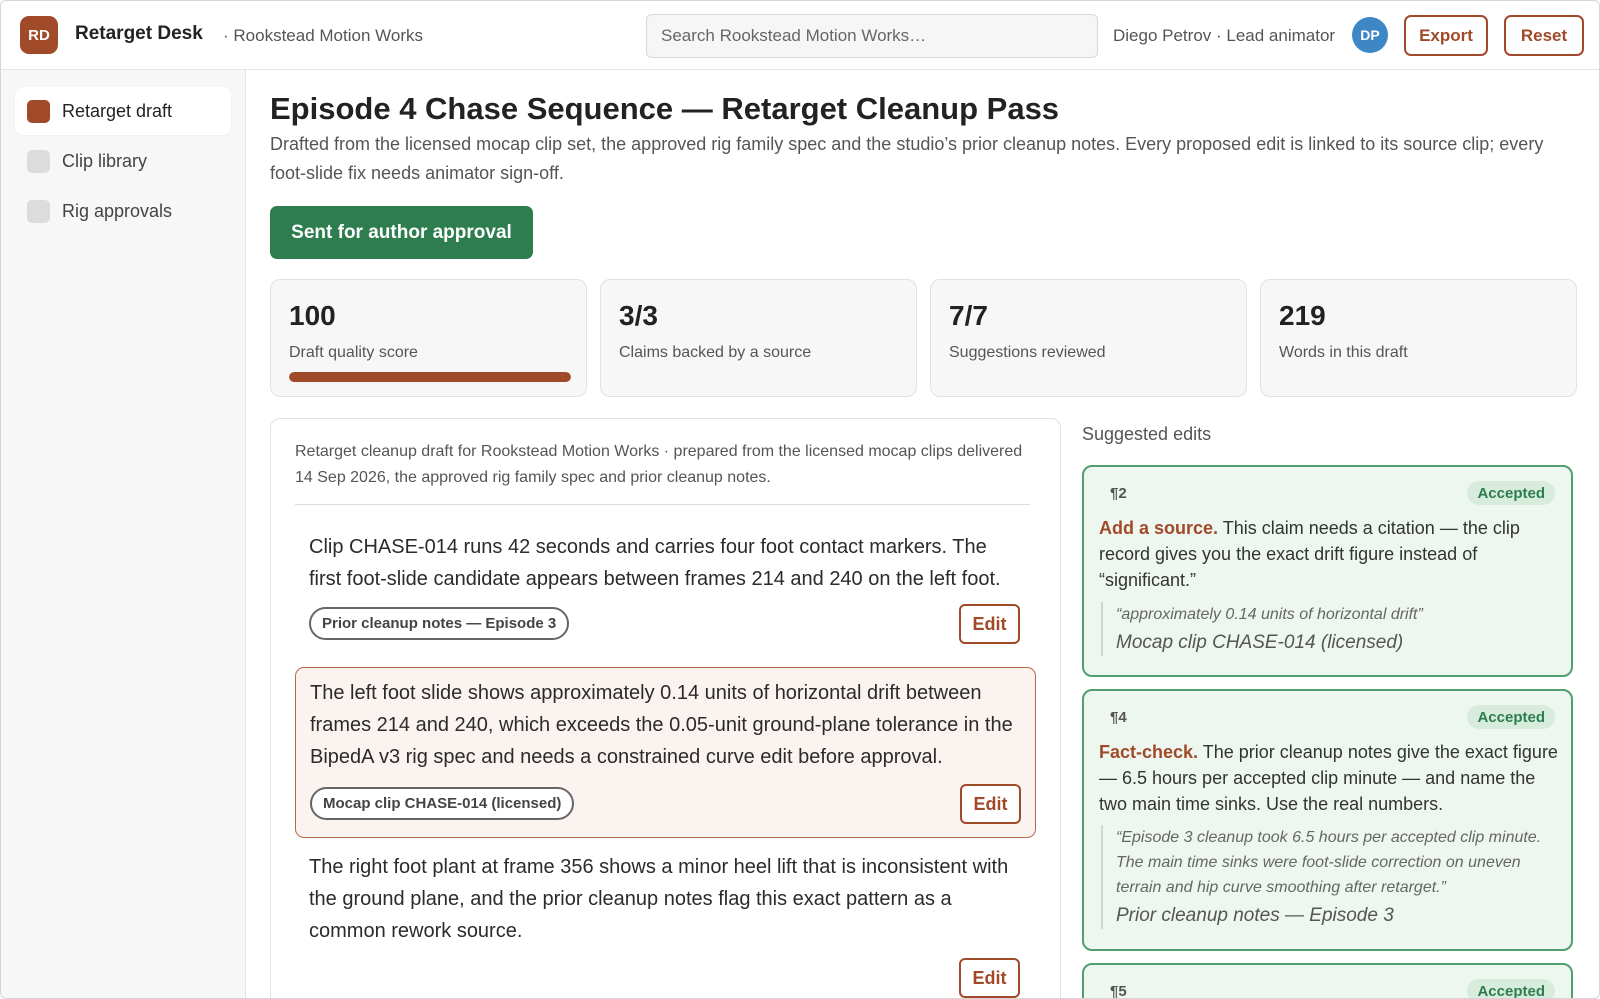 This screenshot has height=999, width=1600. What do you see at coordinates (105, 160) in the screenshot?
I see `sidebar-item-label: Clip library` at bounding box center [105, 160].